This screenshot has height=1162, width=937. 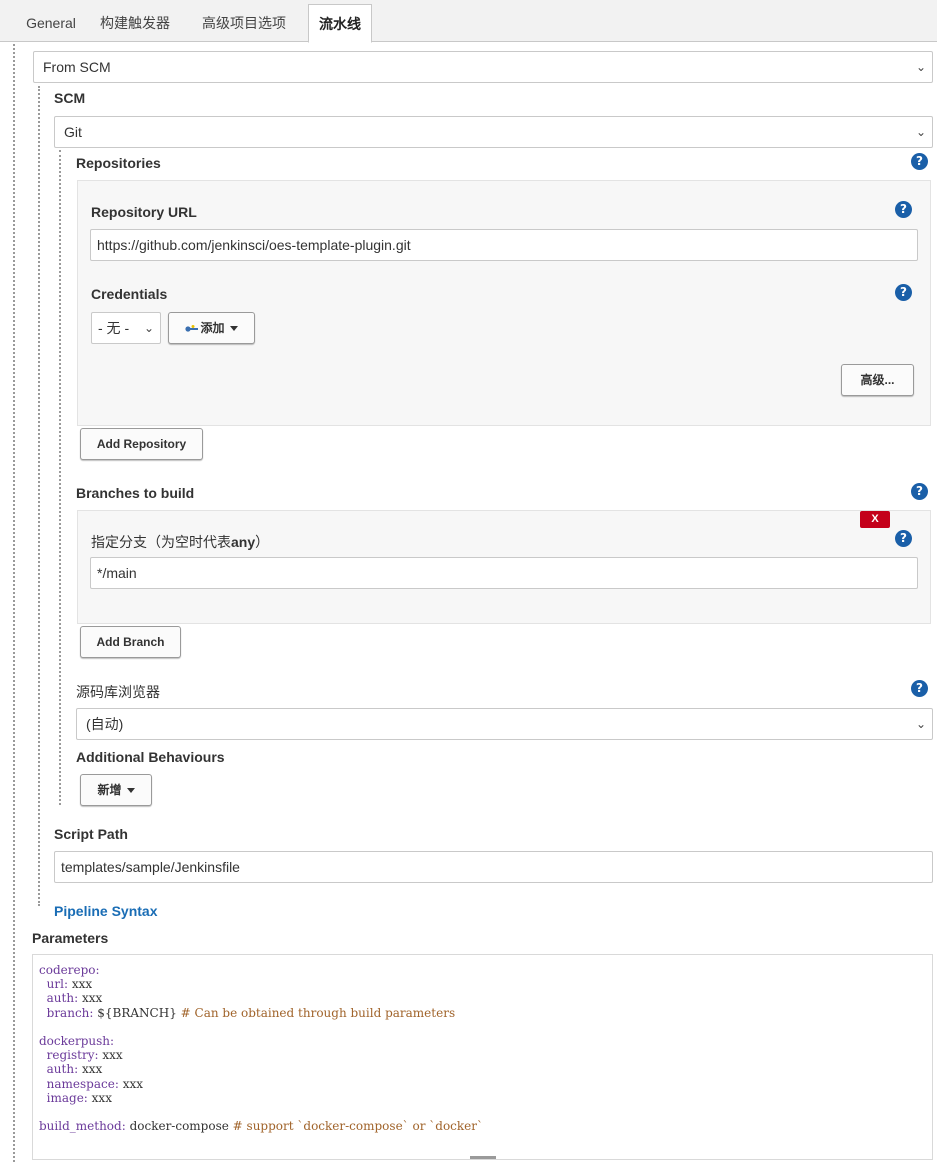 I want to click on branch-specifier-input: */main, so click(x=504, y=573).